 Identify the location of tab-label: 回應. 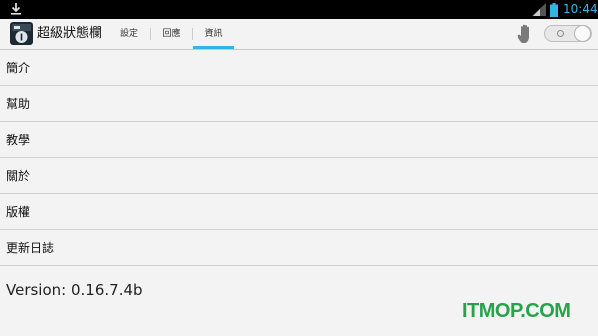
(171, 34).